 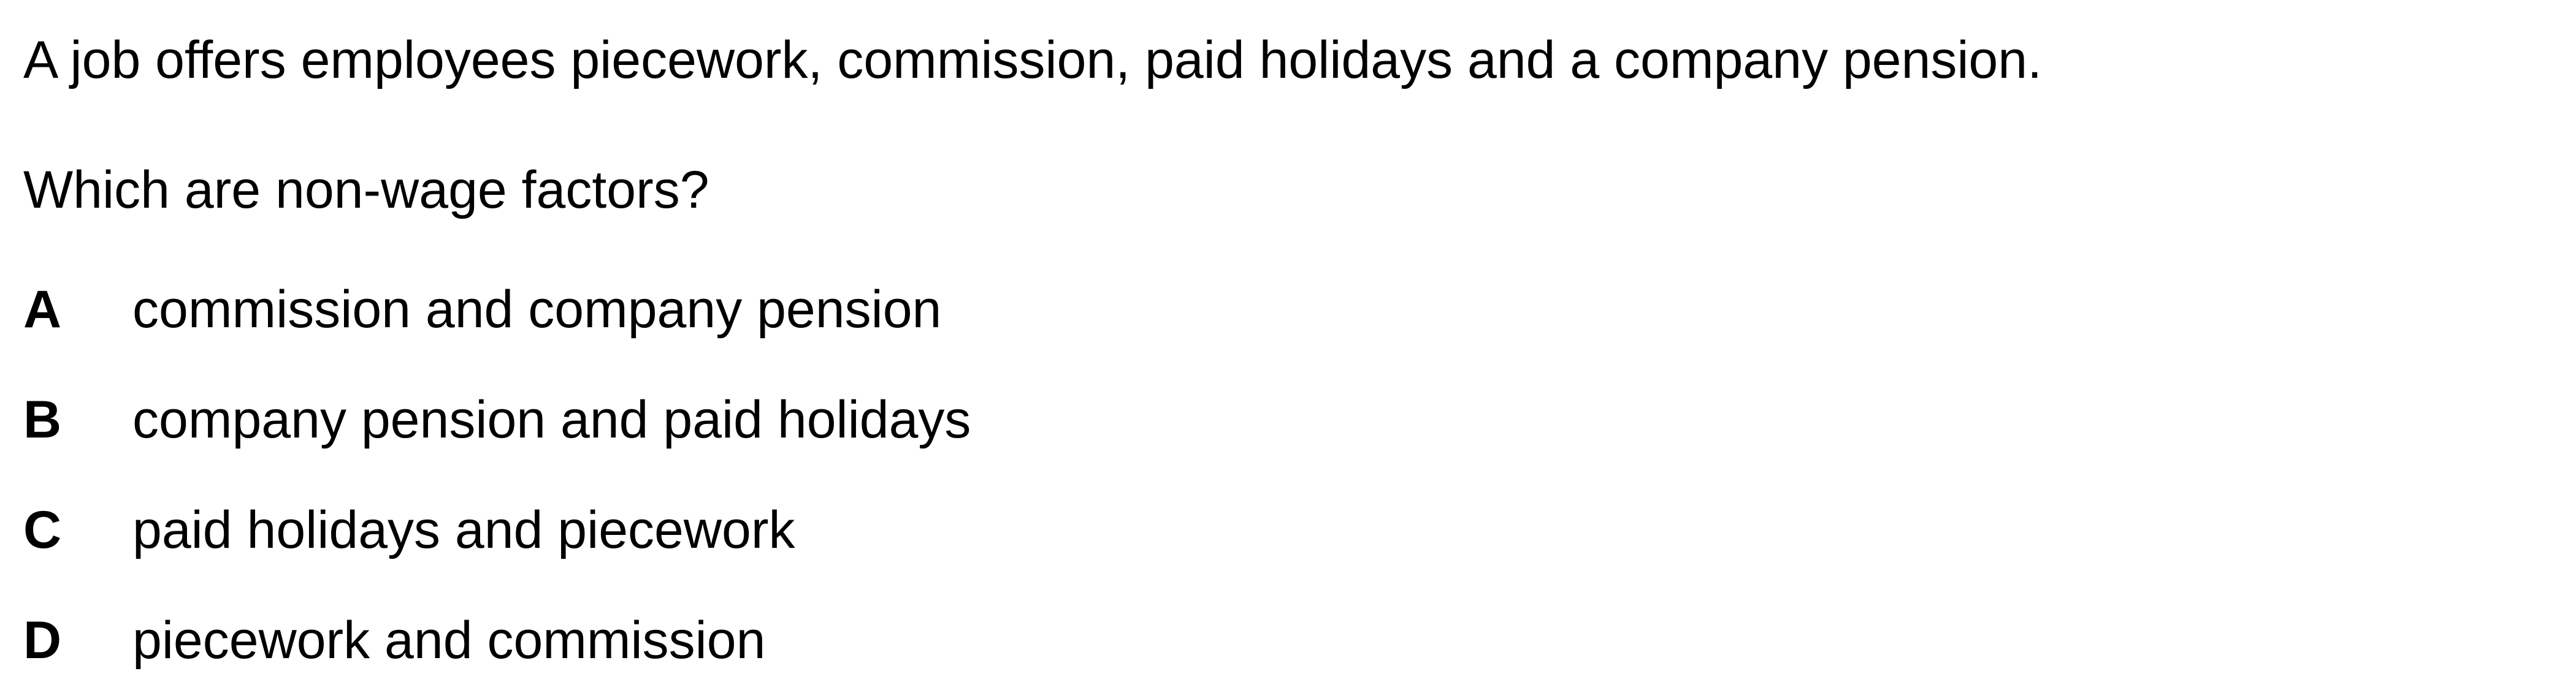 I want to click on question-prompt: Which are non-wage factors?, so click(x=366, y=190).